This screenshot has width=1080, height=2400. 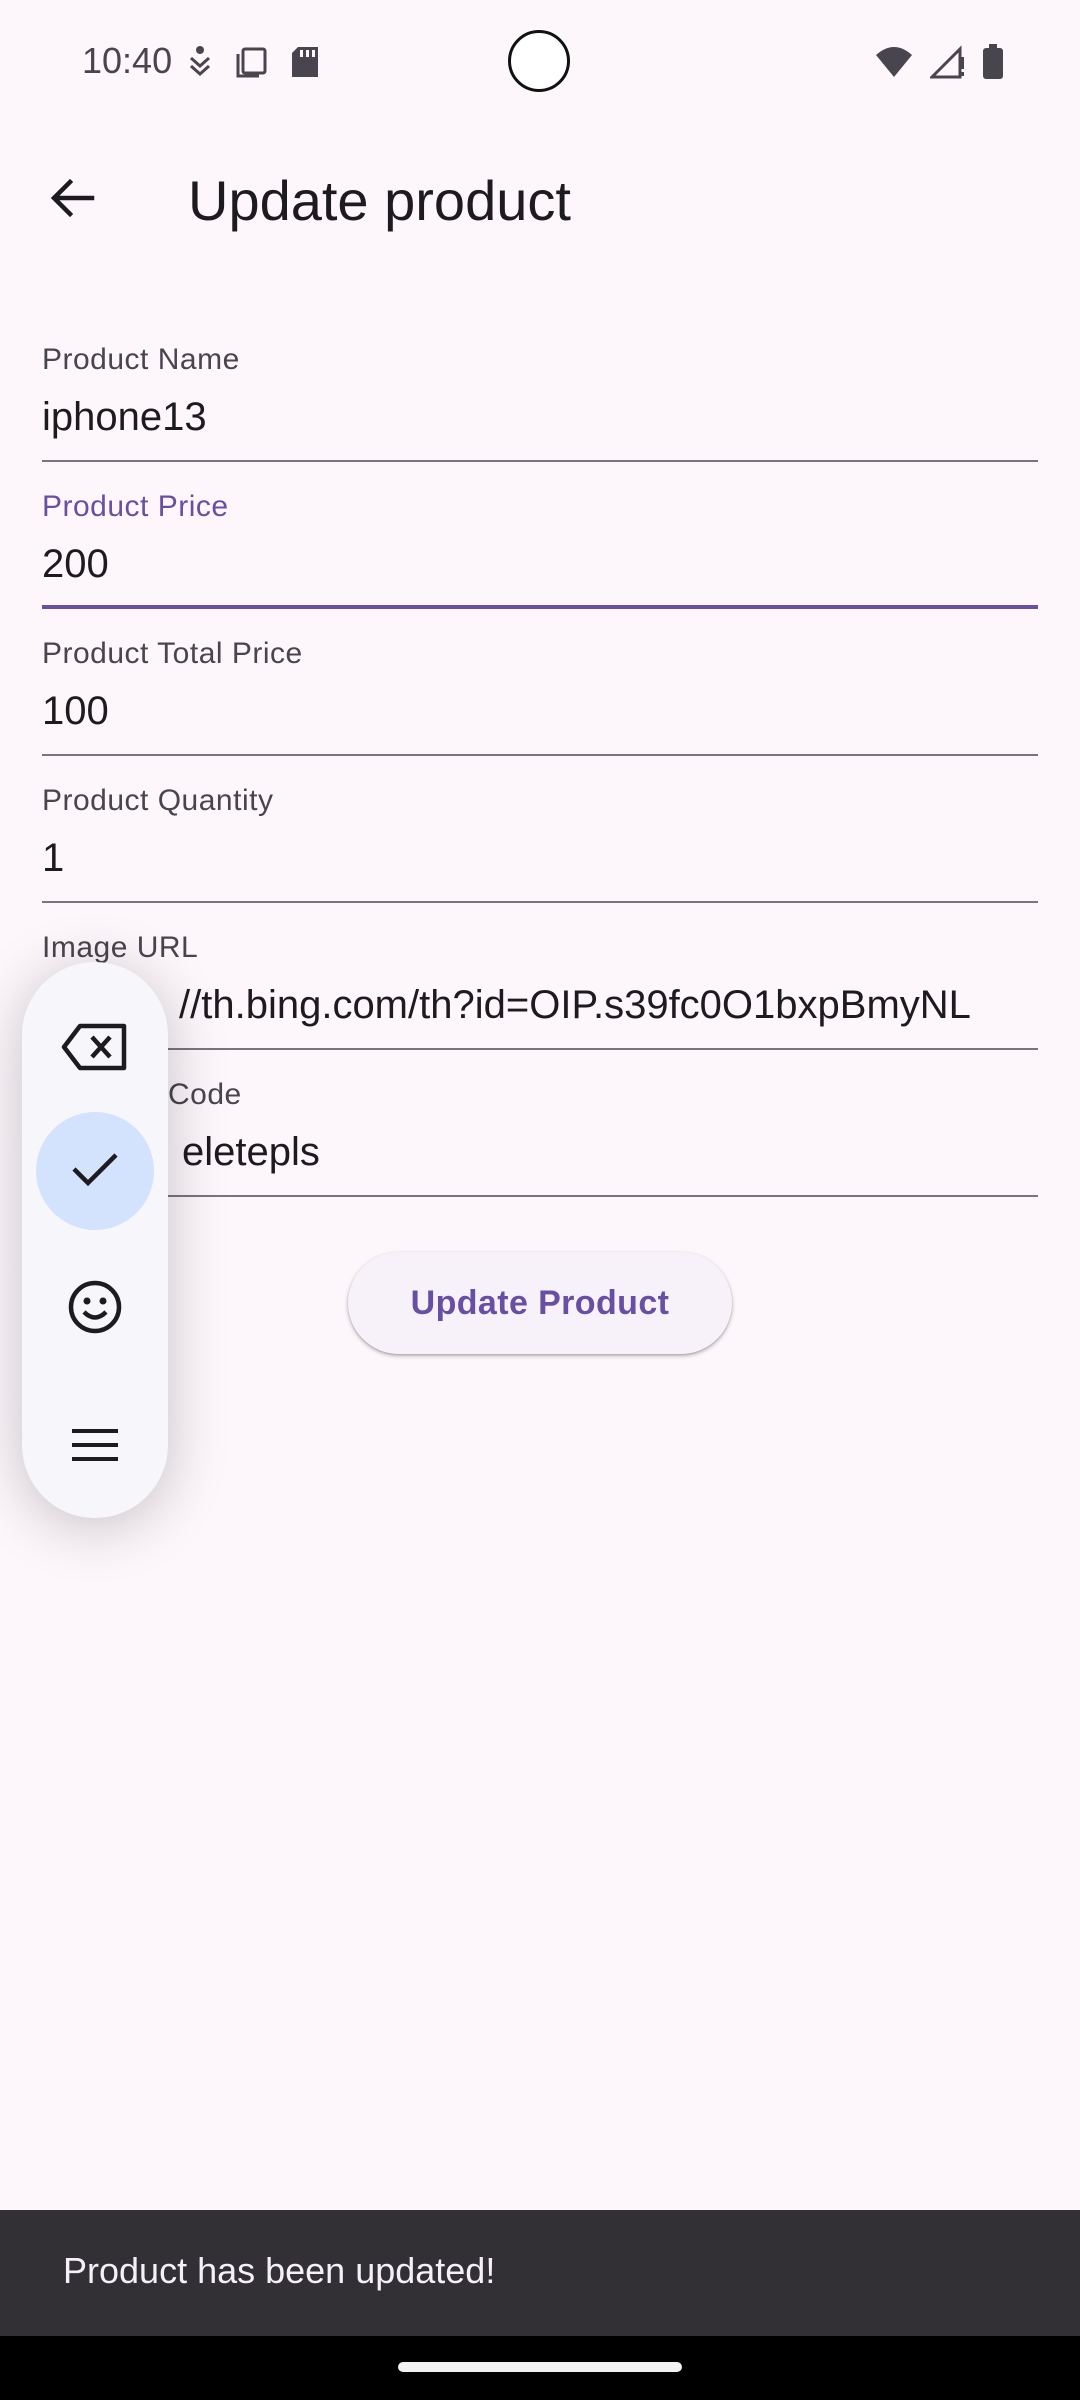 I want to click on wifi-icon, so click(x=894, y=64).